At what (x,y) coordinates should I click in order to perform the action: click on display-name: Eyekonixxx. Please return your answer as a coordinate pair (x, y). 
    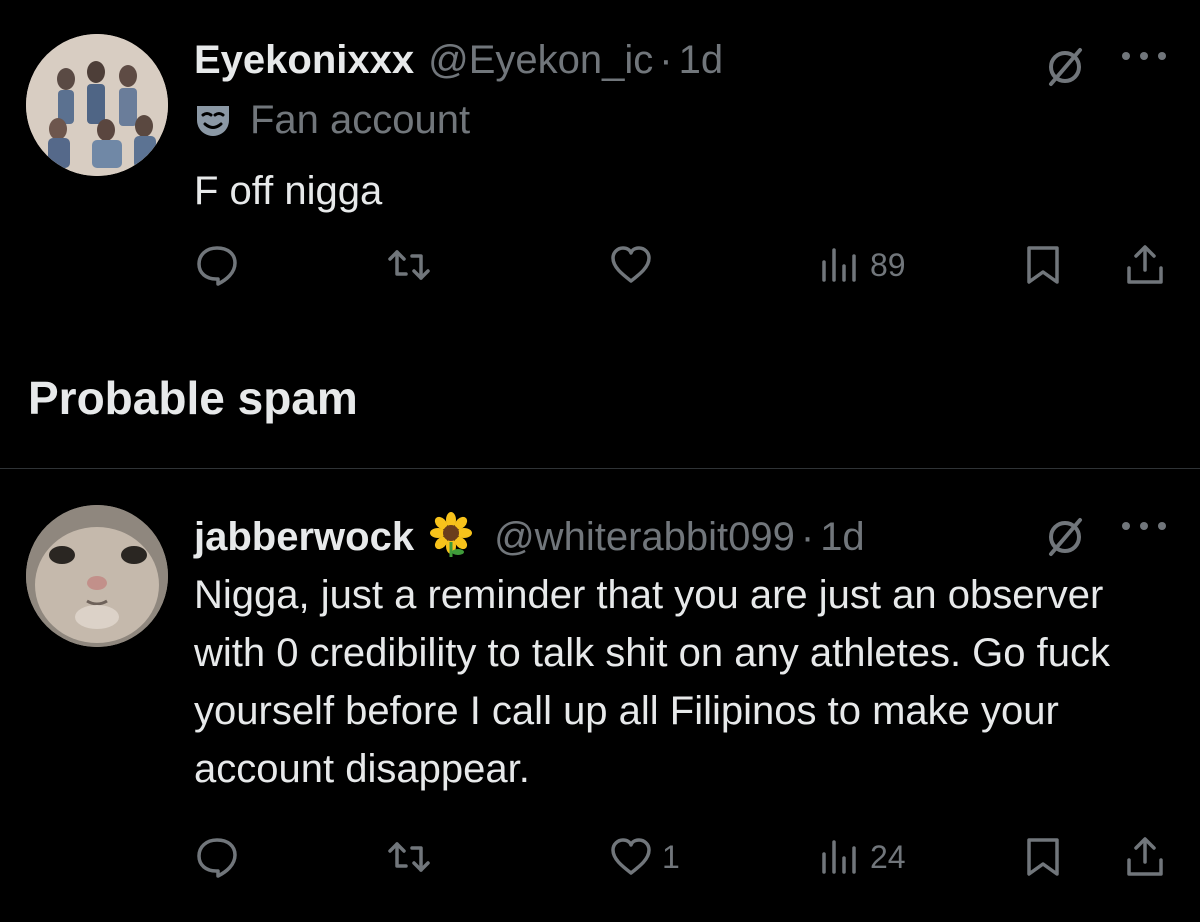
    Looking at the image, I should click on (304, 60).